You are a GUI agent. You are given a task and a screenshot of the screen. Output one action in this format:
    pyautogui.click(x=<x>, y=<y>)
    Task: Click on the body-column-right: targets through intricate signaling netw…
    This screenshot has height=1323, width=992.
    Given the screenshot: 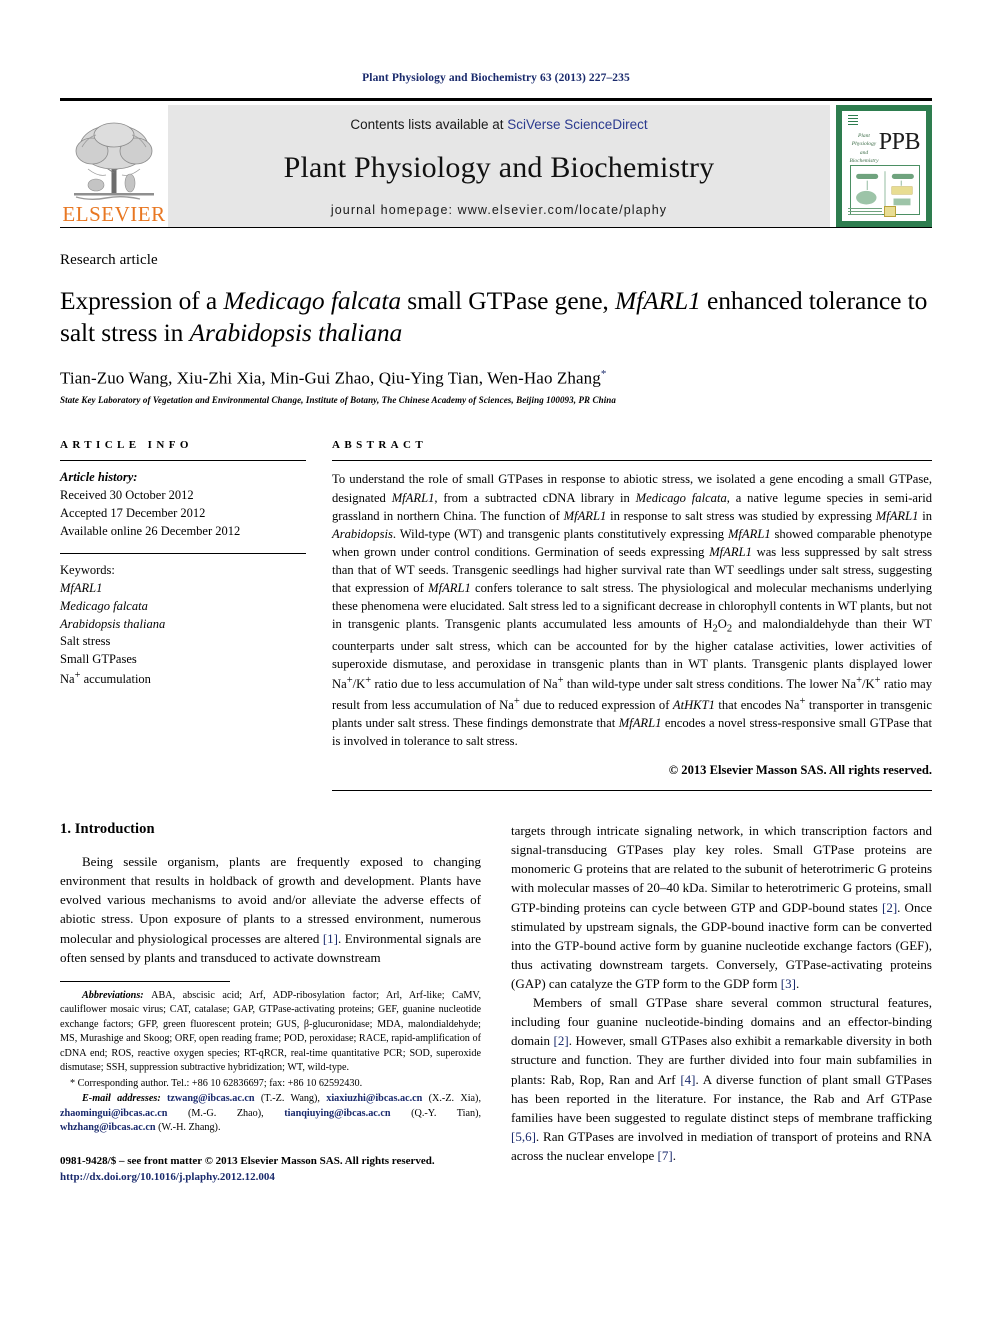 What is the action you would take?
    pyautogui.click(x=721, y=1003)
    